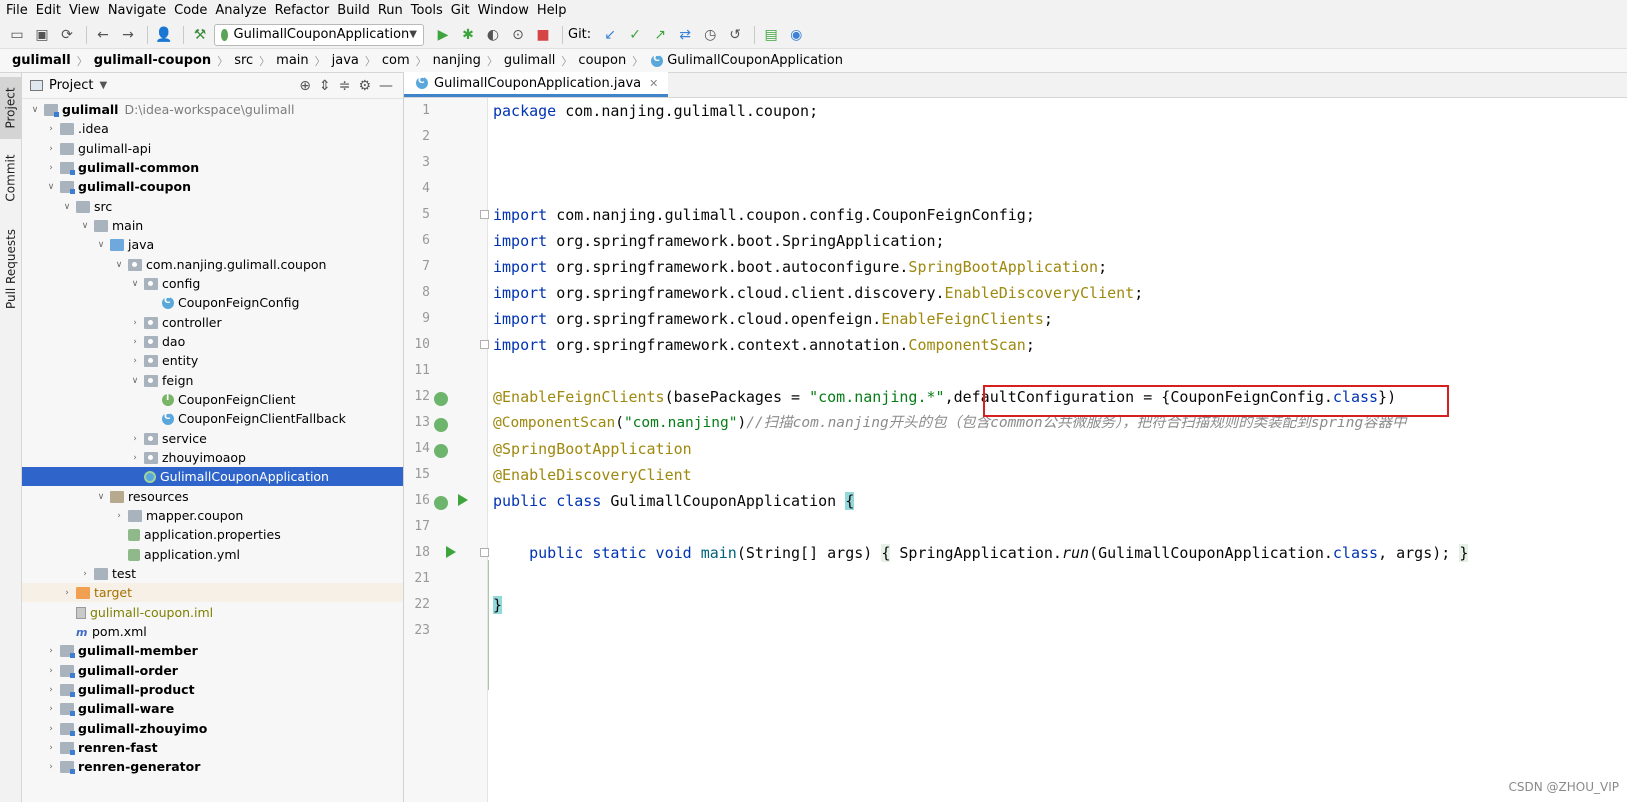 Image resolution: width=1627 pixels, height=802 pixels. Describe the element at coordinates (67, 35) in the screenshot. I see `sync-icon: ⟳` at that location.